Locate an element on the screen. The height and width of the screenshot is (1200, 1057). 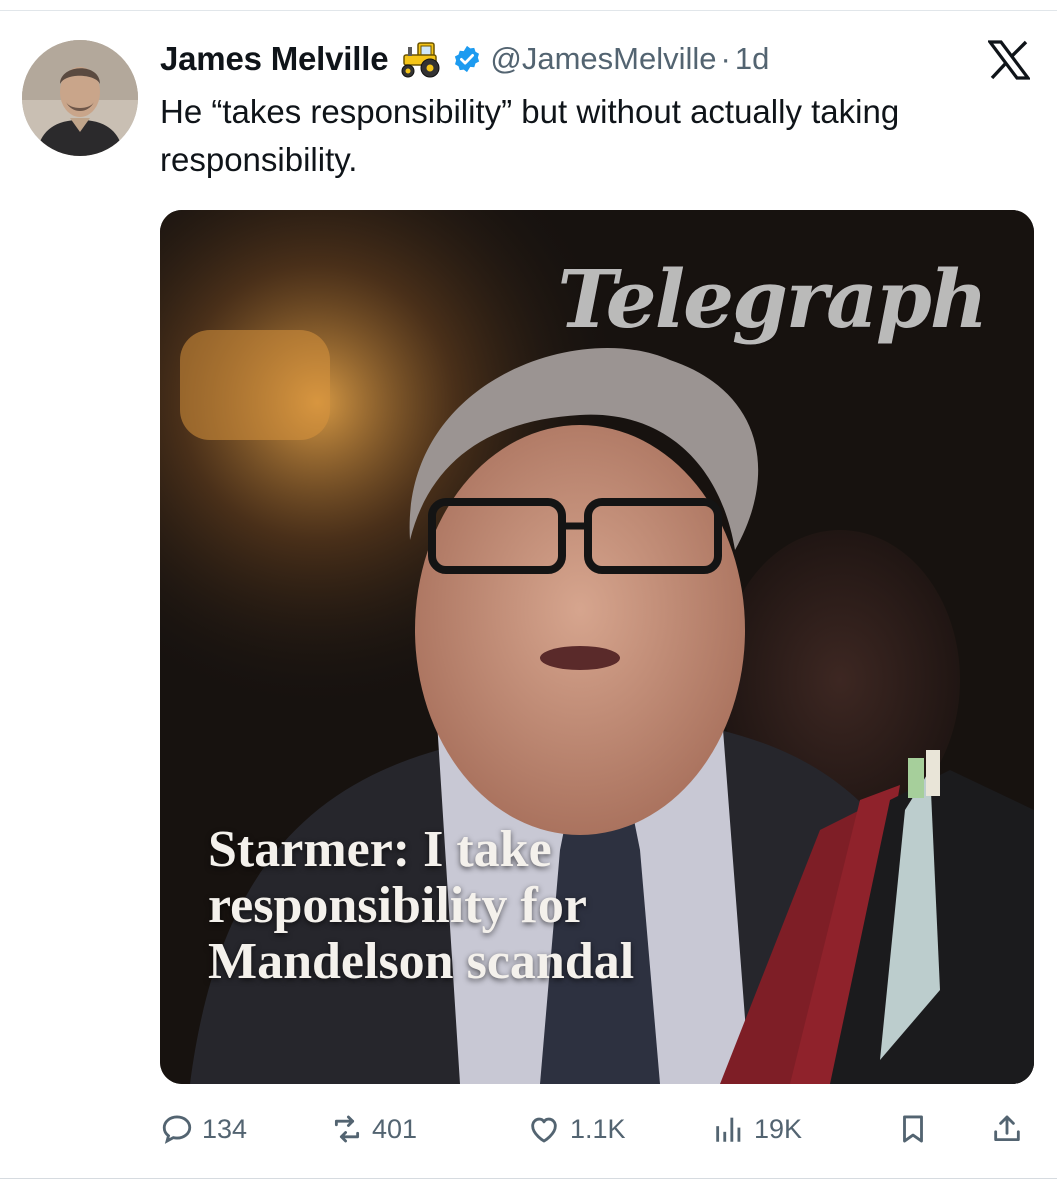
x-logo-icon is located at coordinates (1009, 60).